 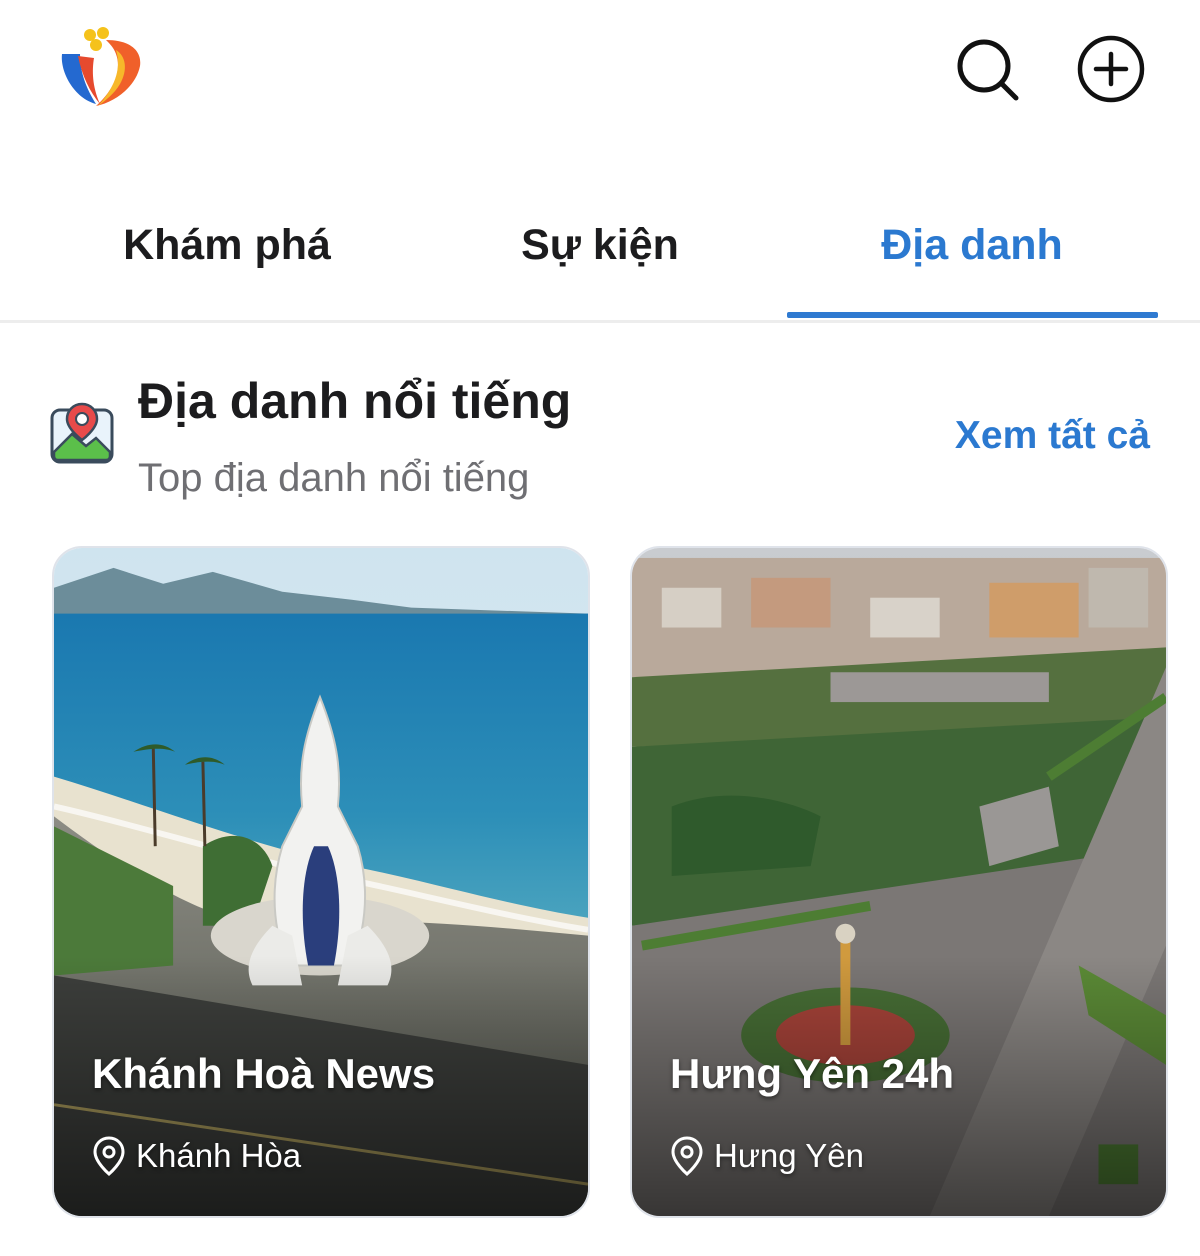 What do you see at coordinates (101, 68) in the screenshot?
I see `app-logo` at bounding box center [101, 68].